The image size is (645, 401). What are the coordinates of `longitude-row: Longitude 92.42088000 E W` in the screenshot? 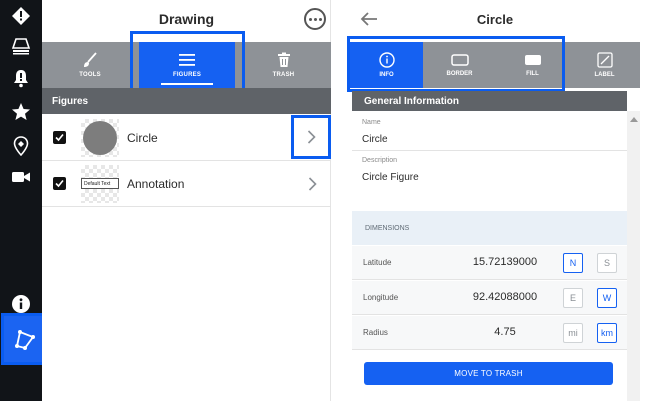 It's located at (489, 298).